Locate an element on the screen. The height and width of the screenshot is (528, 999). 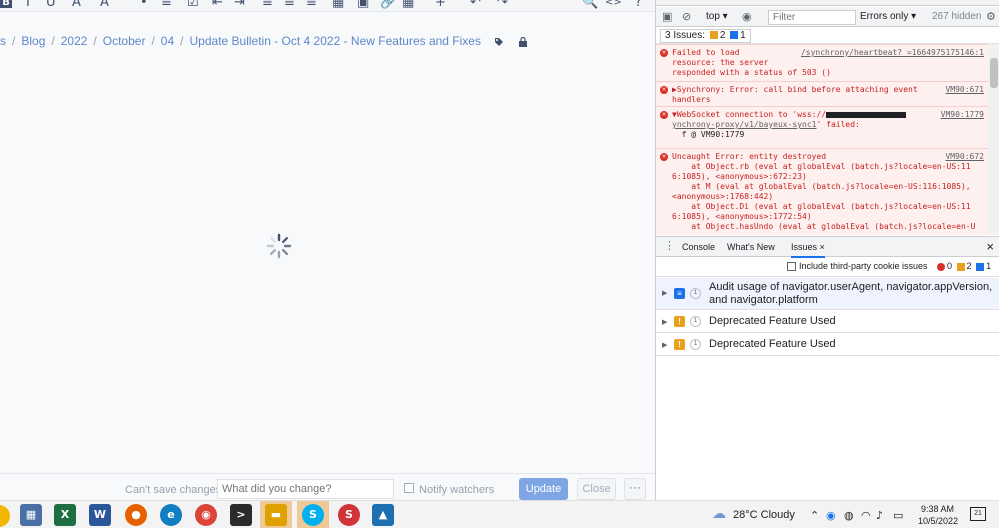
align-right-button: ≡ is located at coordinates (311, 5).